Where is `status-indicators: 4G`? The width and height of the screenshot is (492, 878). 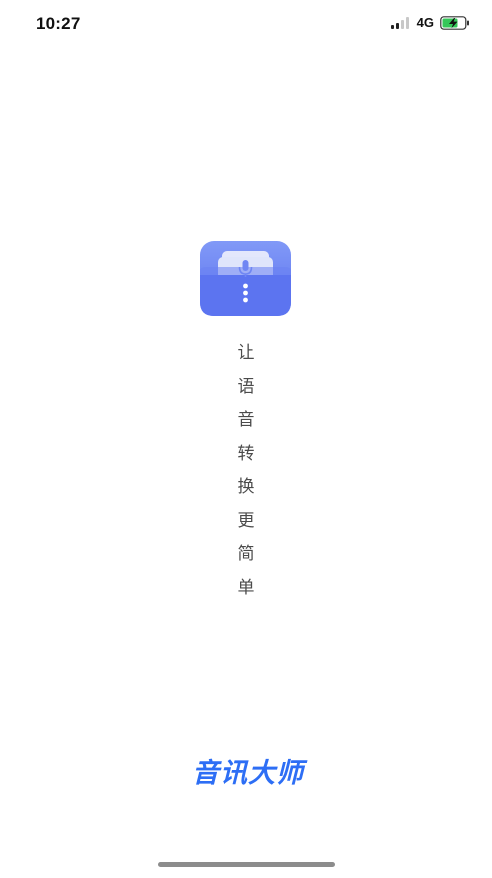 status-indicators: 4G is located at coordinates (430, 22).